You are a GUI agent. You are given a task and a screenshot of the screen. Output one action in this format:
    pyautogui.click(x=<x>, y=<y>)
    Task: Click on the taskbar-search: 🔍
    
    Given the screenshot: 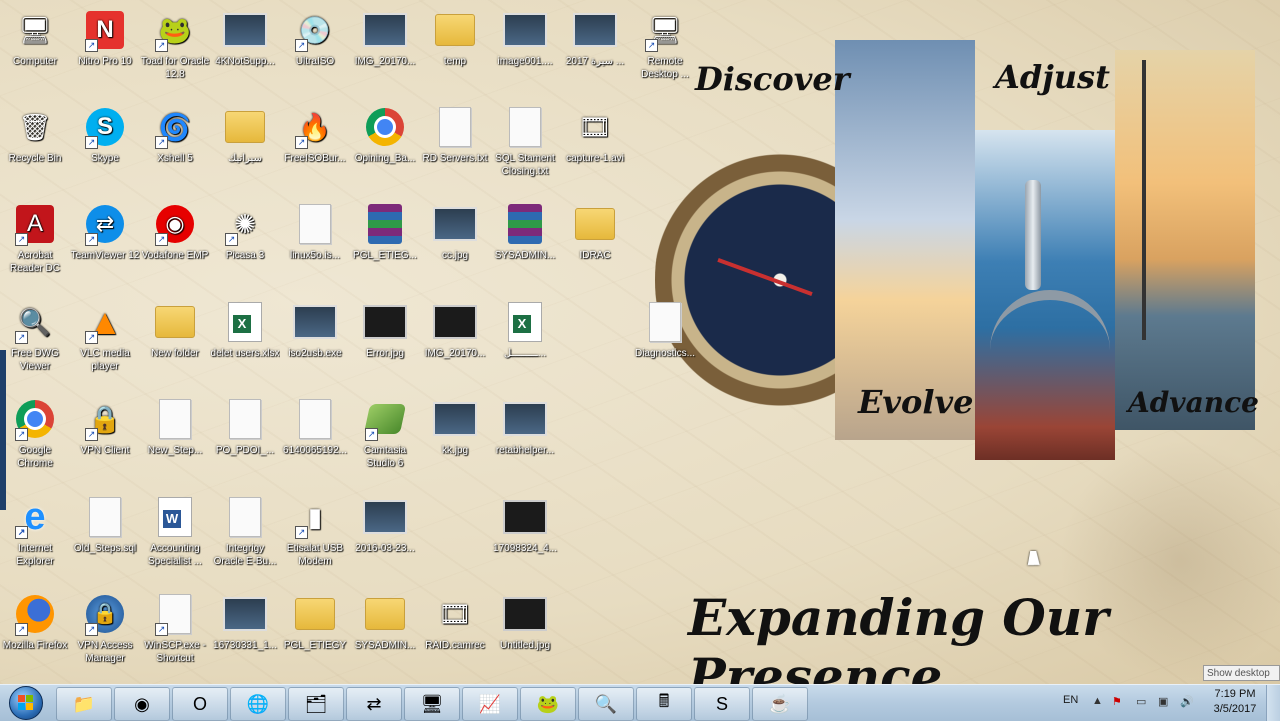 What is the action you would take?
    pyautogui.click(x=606, y=704)
    